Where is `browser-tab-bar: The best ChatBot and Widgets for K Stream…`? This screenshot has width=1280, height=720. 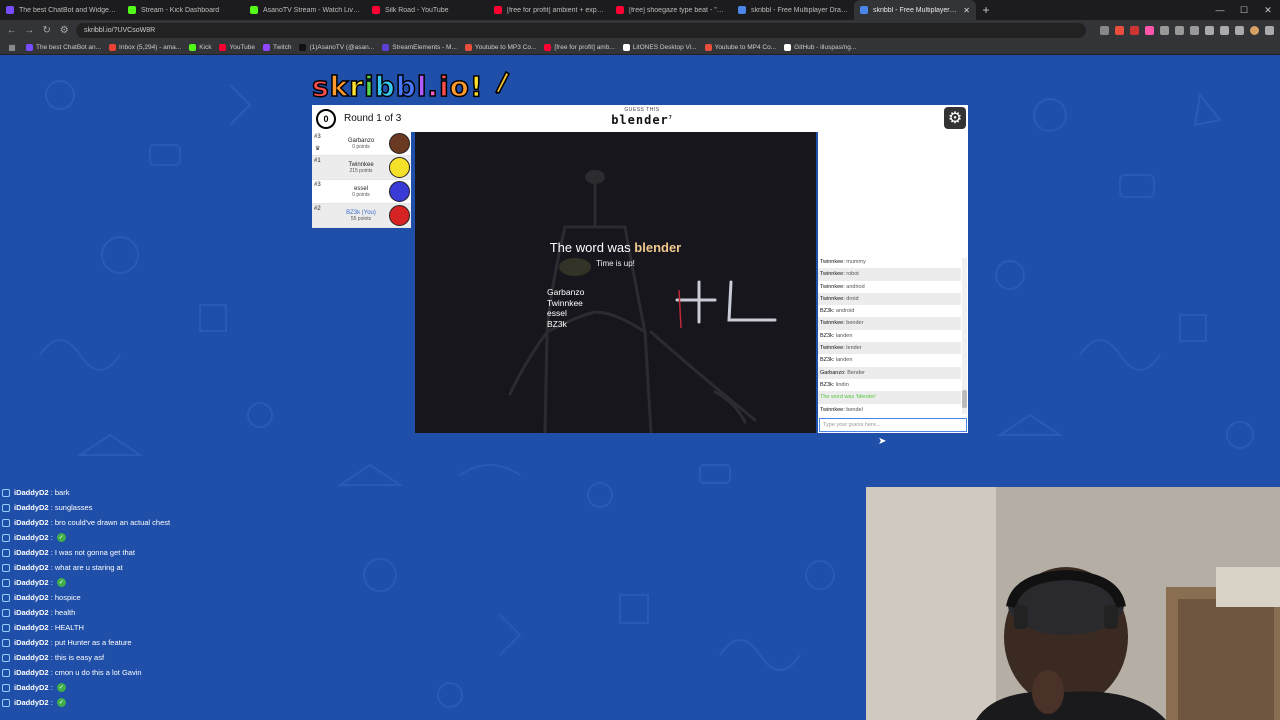 browser-tab-bar: The best ChatBot and Widgets for K Stream… is located at coordinates (640, 10).